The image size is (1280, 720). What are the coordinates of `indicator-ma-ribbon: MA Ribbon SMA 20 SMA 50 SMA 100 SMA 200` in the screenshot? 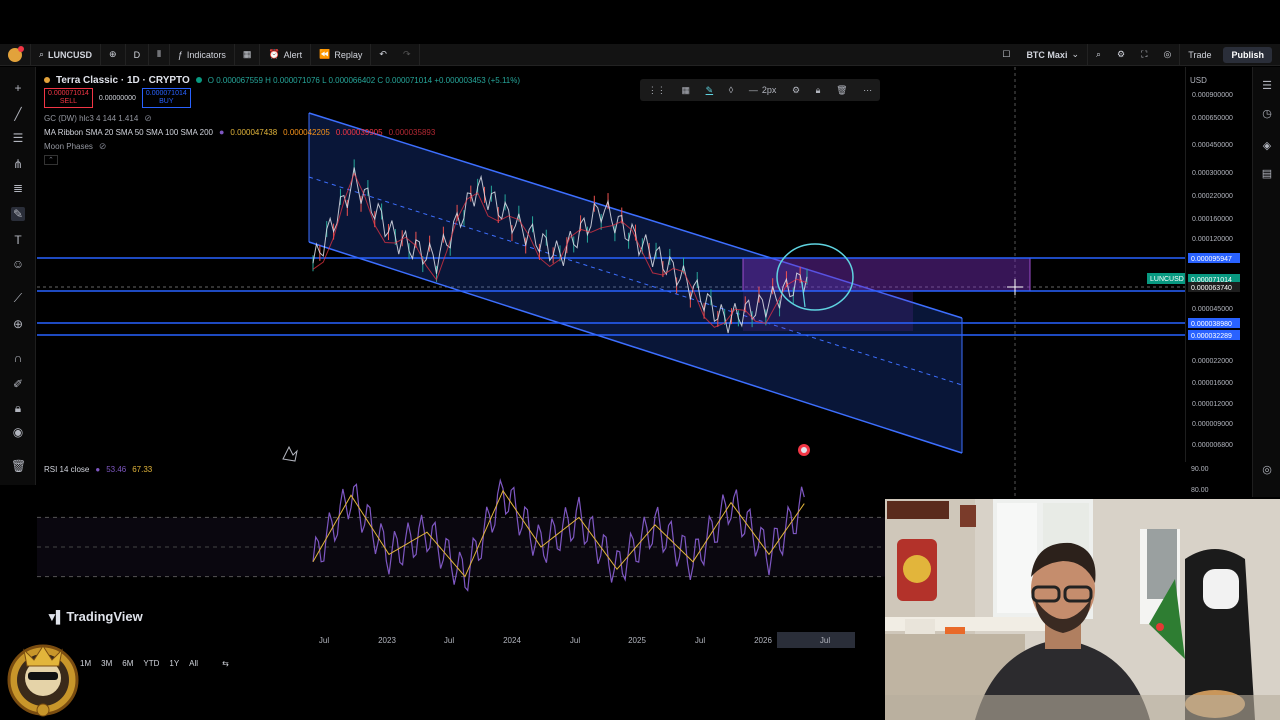 It's located at (128, 132).